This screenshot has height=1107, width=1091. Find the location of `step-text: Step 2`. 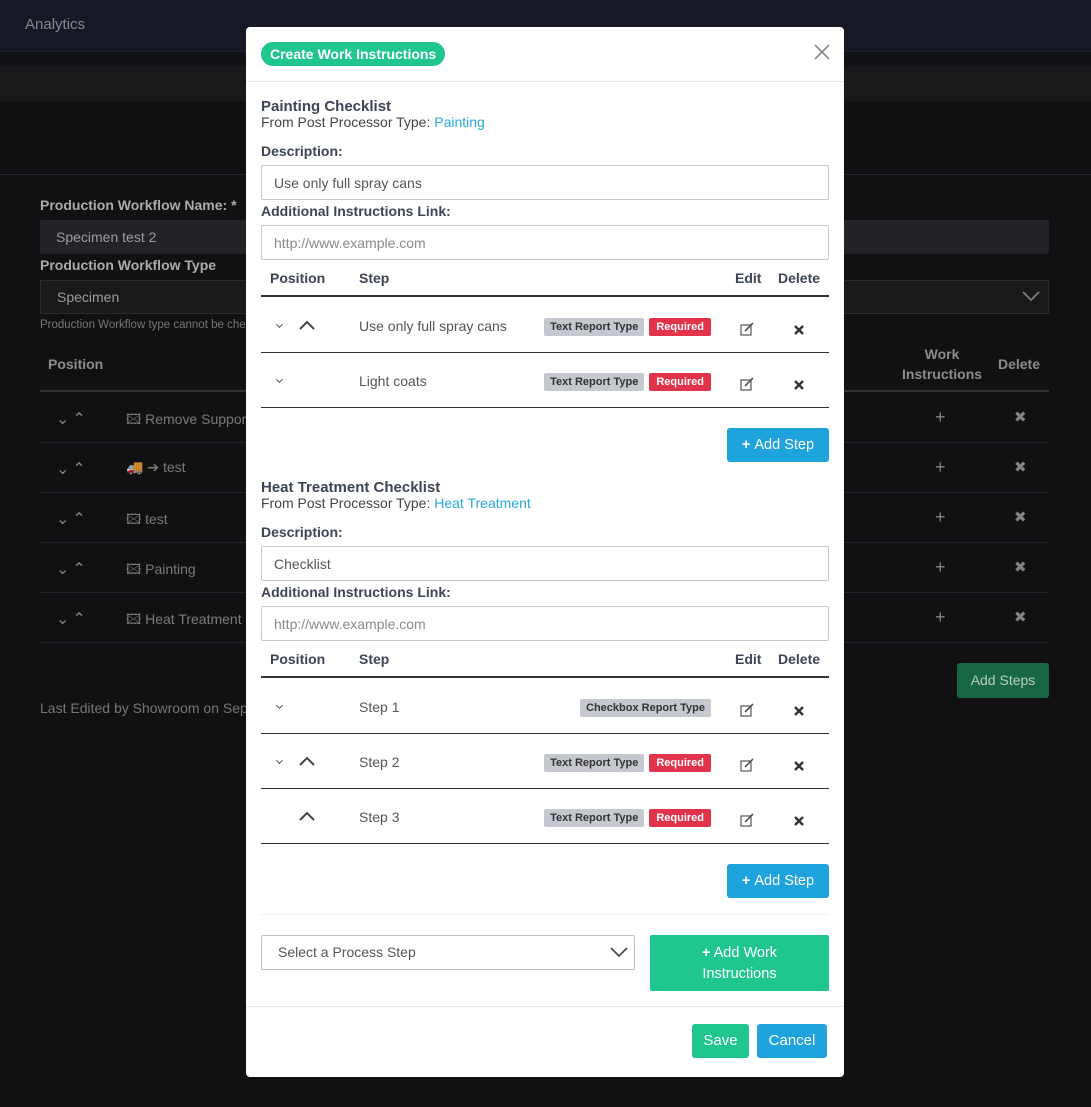

step-text: Step 2 is located at coordinates (379, 762).